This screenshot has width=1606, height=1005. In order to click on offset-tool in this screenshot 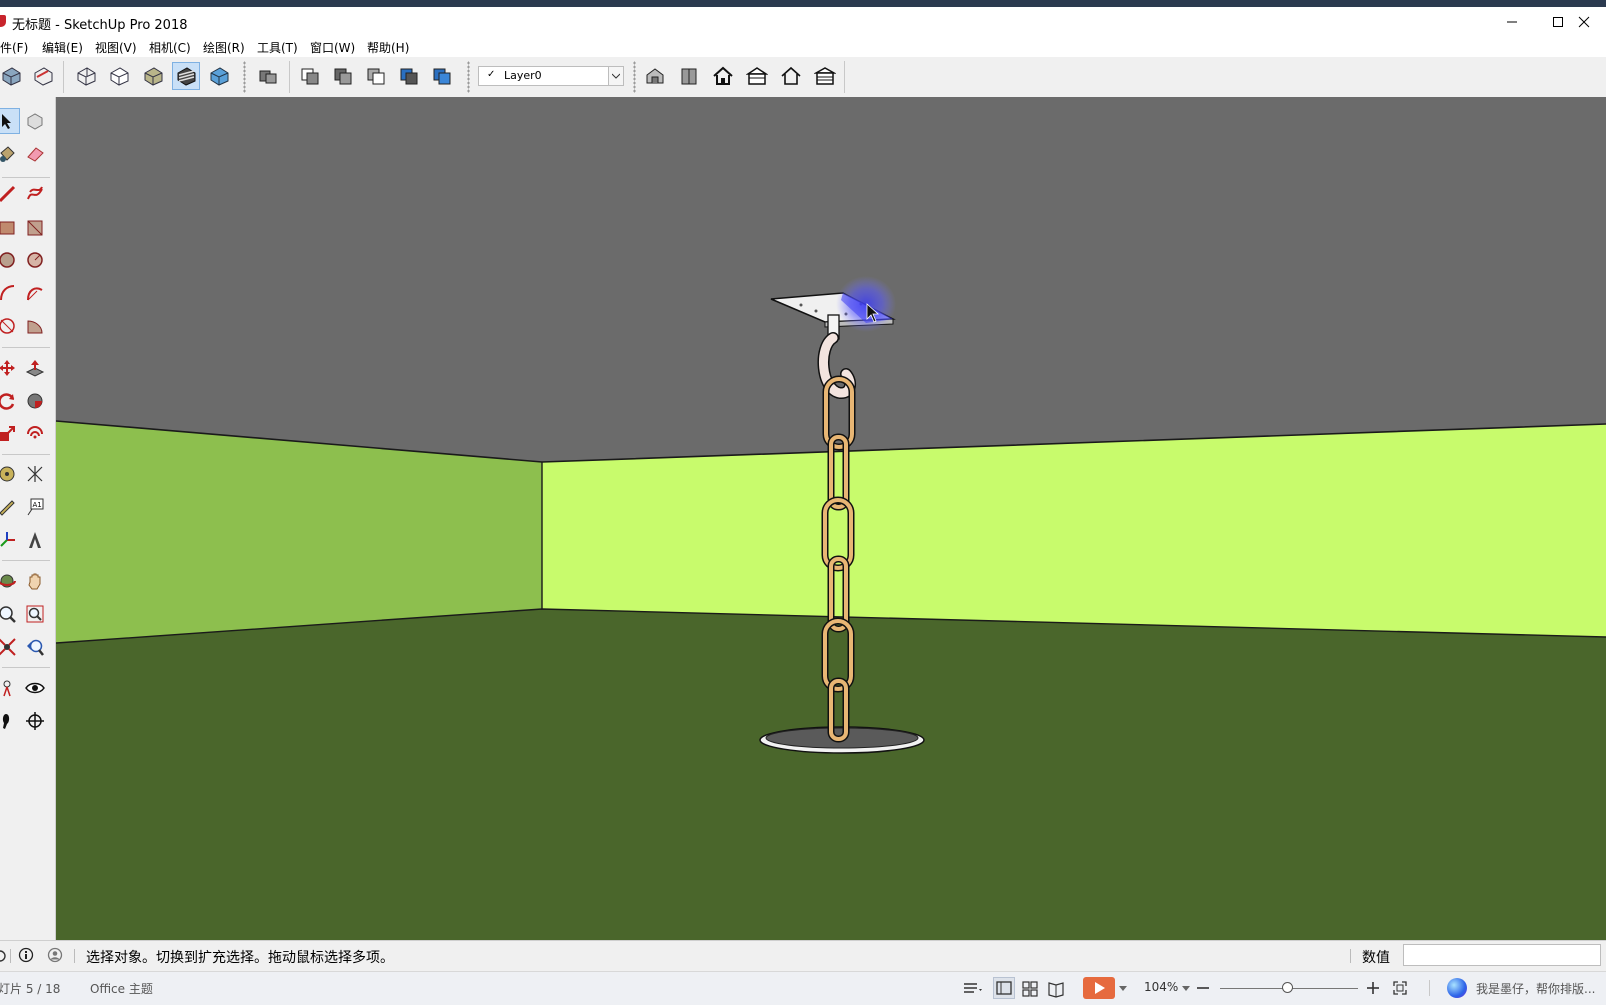, I will do `click(35, 434)`.